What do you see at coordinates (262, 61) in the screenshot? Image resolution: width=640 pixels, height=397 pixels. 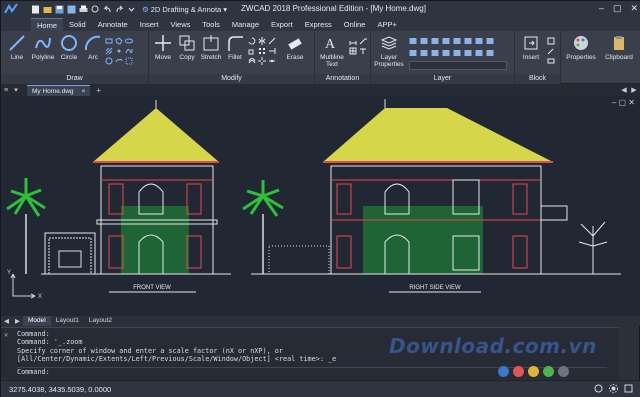 I see `explode-icon` at bounding box center [262, 61].